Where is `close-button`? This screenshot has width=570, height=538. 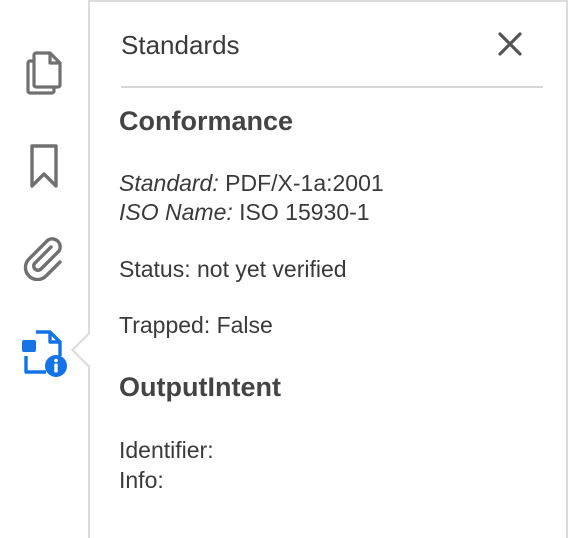
close-button is located at coordinates (510, 44).